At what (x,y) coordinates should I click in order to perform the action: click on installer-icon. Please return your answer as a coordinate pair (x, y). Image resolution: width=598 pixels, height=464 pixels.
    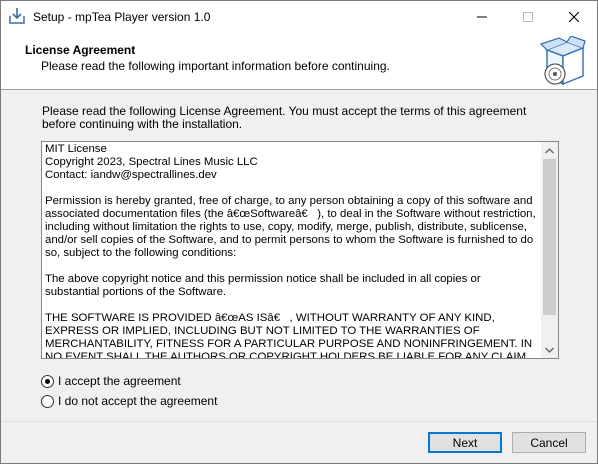
    Looking at the image, I should click on (17, 16).